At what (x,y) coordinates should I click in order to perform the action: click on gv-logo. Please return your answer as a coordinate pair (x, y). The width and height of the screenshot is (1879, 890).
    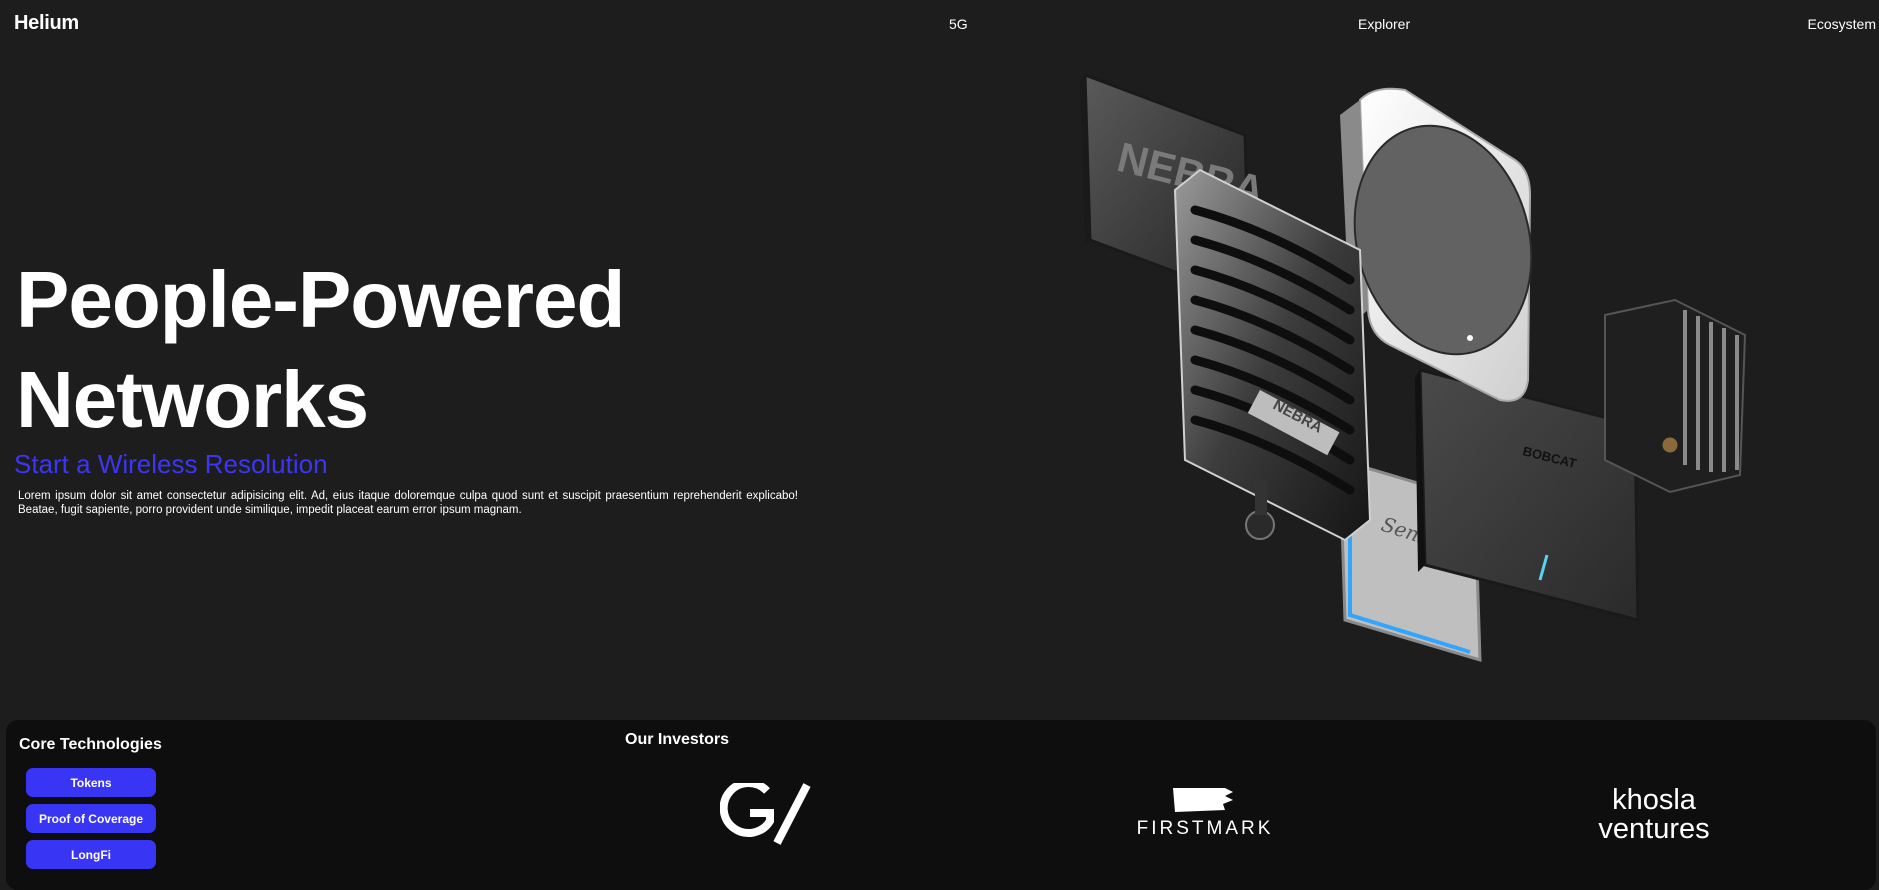
    Looking at the image, I should click on (765, 814).